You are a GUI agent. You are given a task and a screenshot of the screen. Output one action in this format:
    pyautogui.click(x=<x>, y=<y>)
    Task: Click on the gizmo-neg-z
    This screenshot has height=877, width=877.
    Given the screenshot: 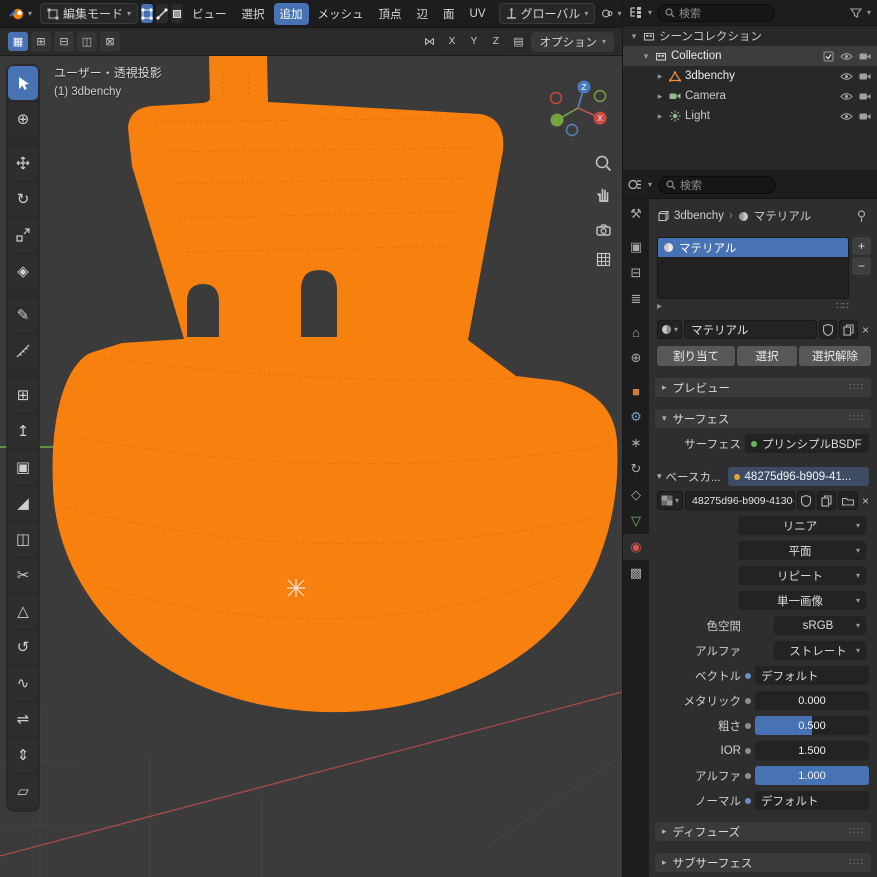 What is the action you would take?
    pyautogui.click(x=572, y=130)
    